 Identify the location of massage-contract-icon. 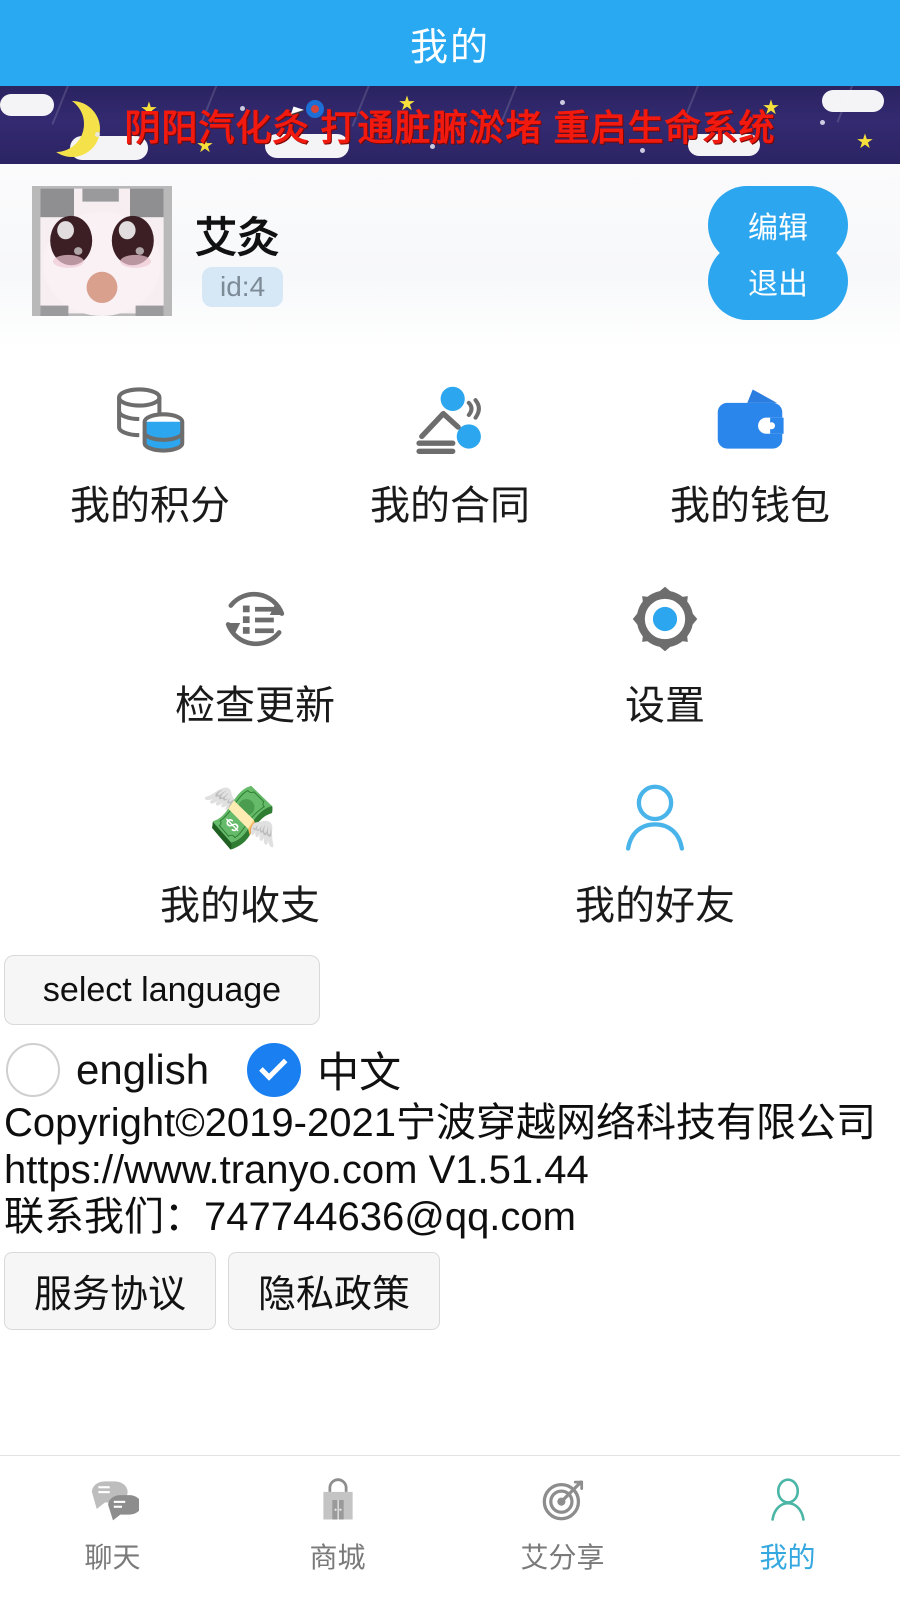
(450, 419).